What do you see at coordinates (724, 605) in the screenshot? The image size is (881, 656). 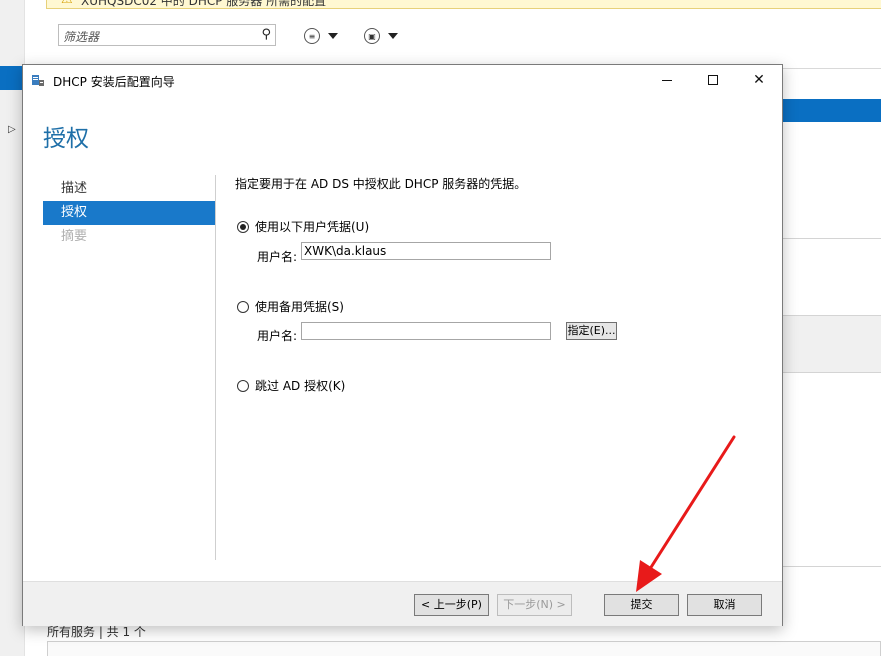 I see `cancel-button: 取消` at bounding box center [724, 605].